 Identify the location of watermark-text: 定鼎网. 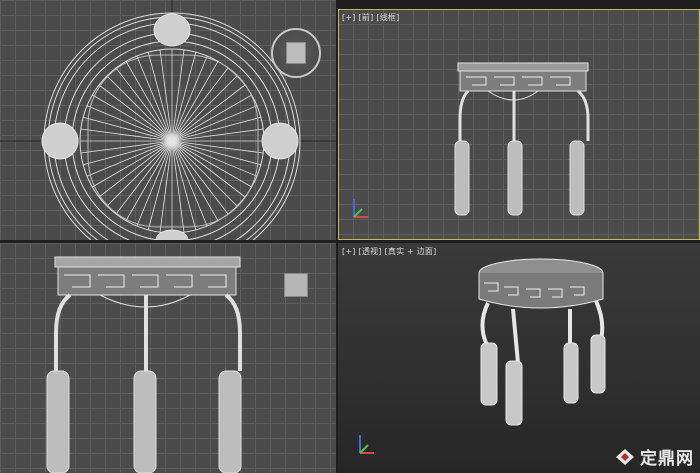
(667, 459).